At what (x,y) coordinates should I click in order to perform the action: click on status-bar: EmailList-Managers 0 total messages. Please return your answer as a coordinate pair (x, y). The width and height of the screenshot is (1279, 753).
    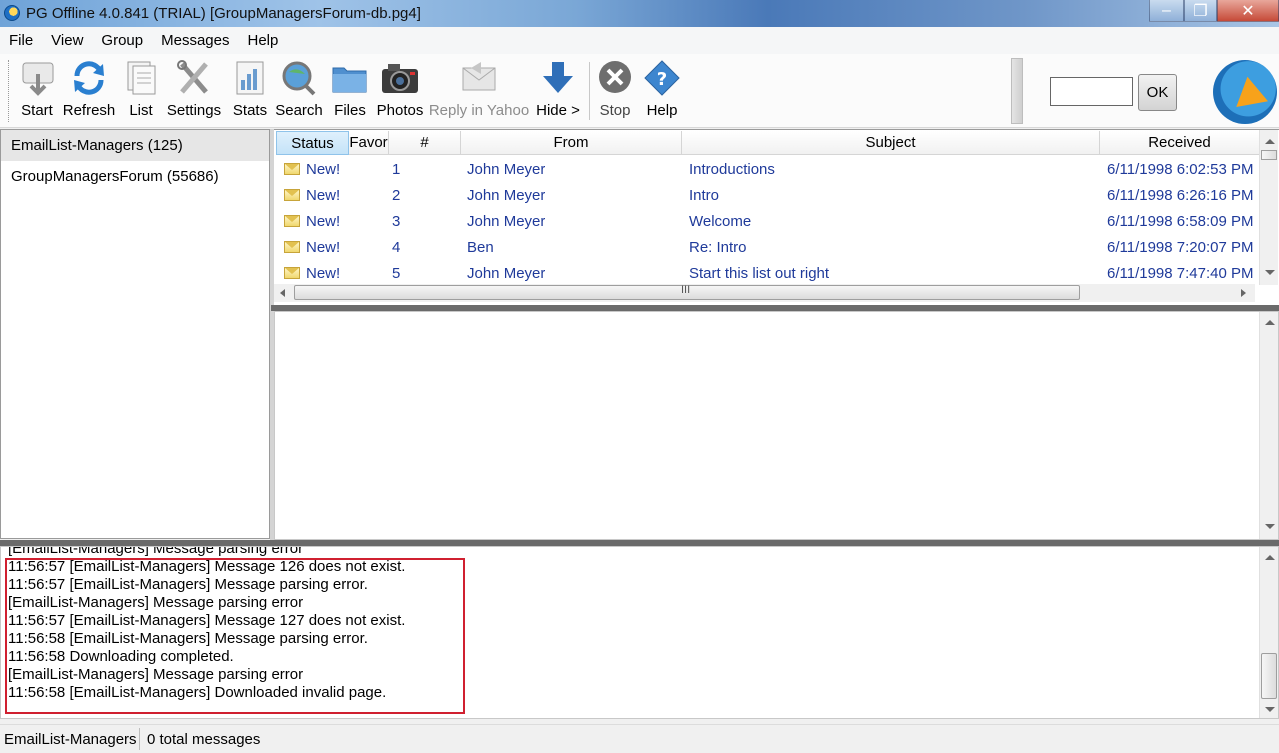
    Looking at the image, I should click on (639, 738).